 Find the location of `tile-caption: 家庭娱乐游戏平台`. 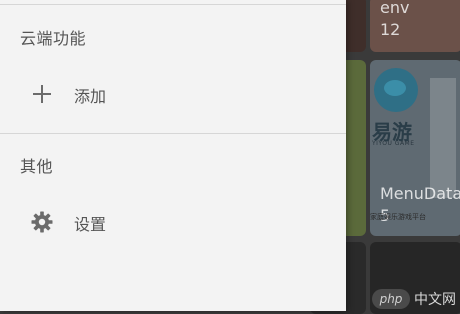

tile-caption: 家庭娱乐游戏平台 is located at coordinates (398, 217).